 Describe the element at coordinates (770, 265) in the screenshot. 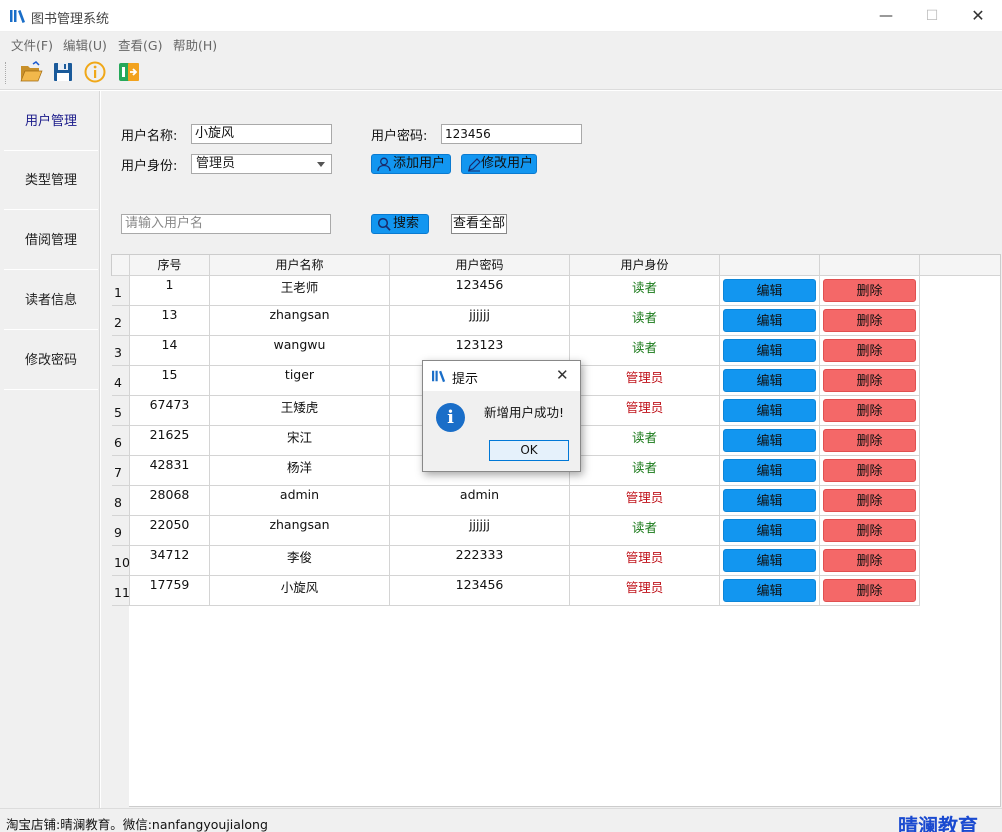

I see `header-edit` at that location.